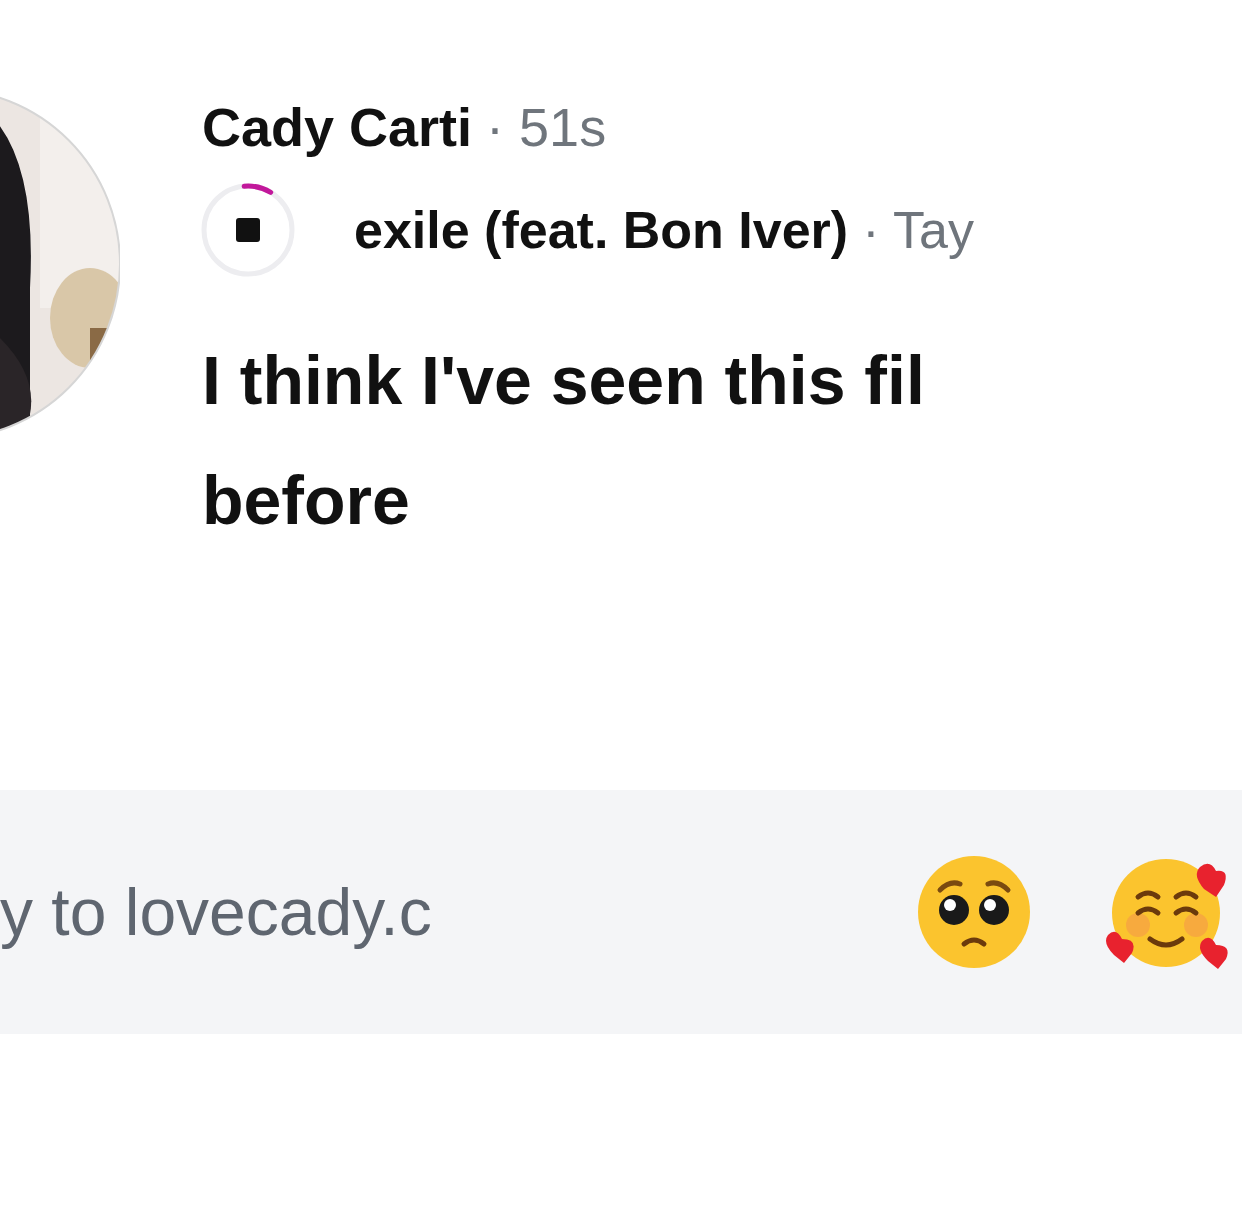 This screenshot has height=1212, width=1242. What do you see at coordinates (918, 230) in the screenshot?
I see `song-artist: · Tay` at bounding box center [918, 230].